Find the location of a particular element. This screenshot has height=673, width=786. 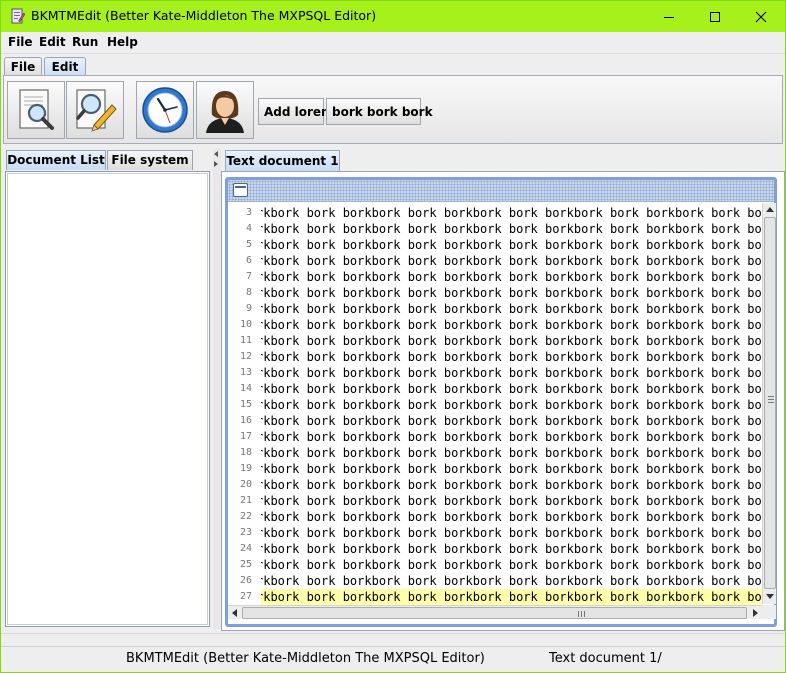

line-number: 24 is located at coordinates (245, 548).